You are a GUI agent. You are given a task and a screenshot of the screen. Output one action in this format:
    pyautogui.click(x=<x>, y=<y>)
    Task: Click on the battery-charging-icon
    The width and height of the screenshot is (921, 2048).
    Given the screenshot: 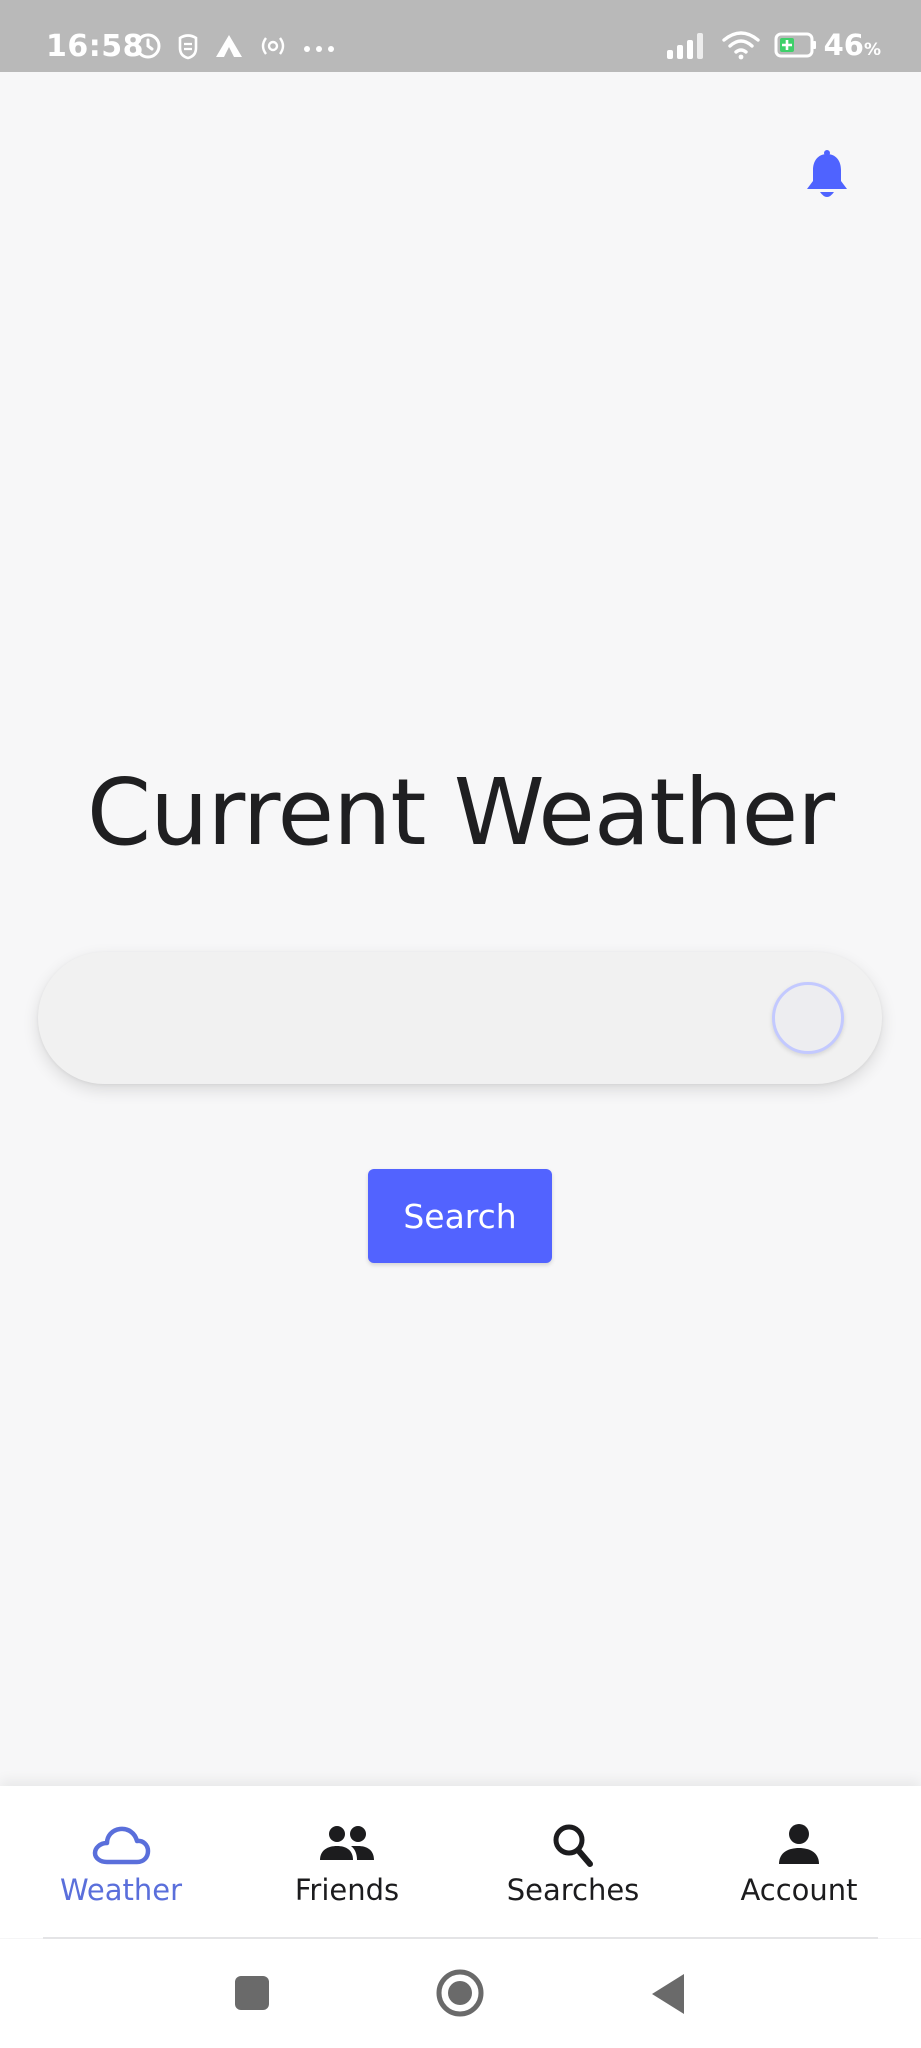 What is the action you would take?
    pyautogui.click(x=796, y=47)
    